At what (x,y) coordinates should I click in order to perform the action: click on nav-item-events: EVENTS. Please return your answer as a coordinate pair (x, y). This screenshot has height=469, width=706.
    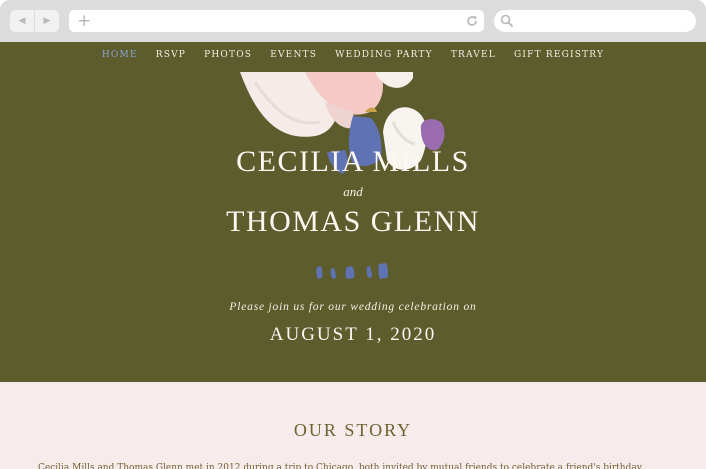
    Looking at the image, I should click on (293, 55).